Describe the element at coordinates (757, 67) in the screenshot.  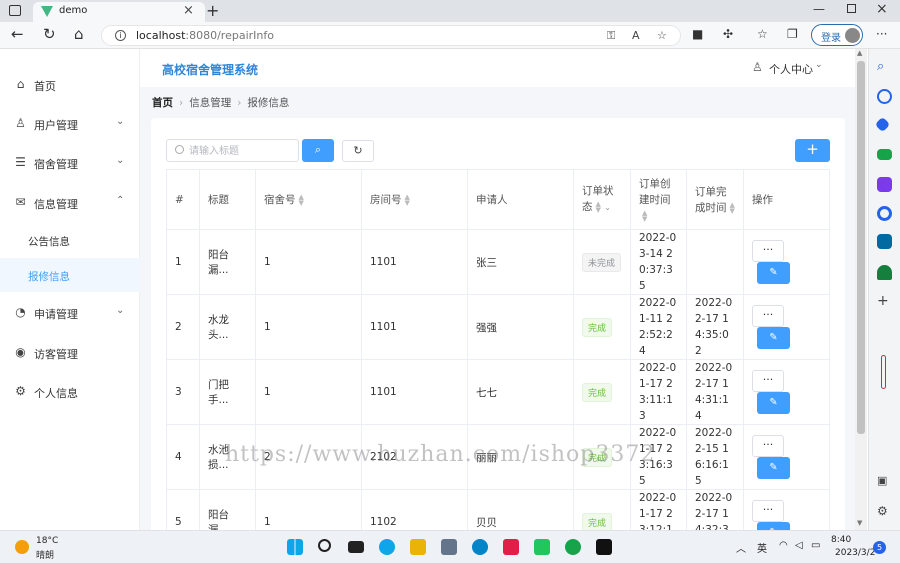
I see `user-icon: ♙` at that location.